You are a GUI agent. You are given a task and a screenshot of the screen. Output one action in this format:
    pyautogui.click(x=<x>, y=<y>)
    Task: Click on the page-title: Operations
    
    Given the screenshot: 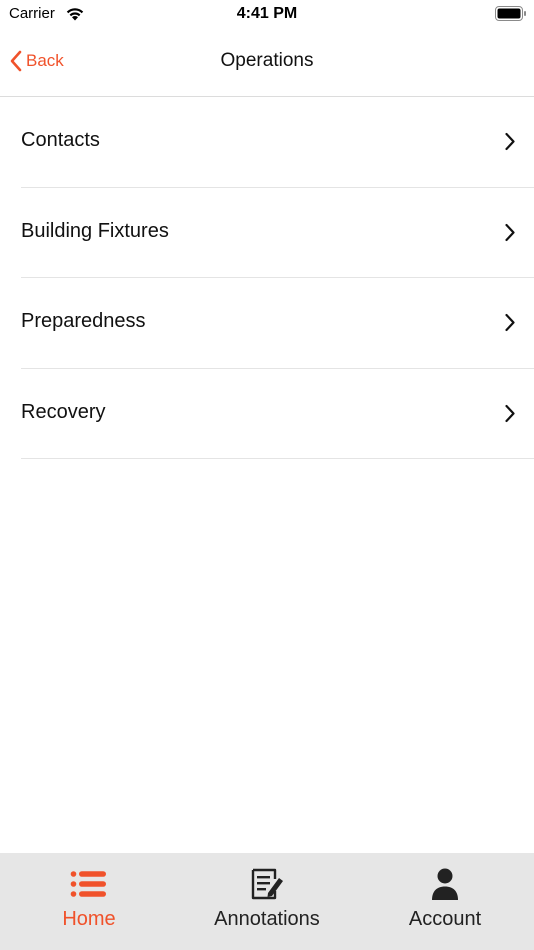 What is the action you would take?
    pyautogui.click(x=267, y=60)
    